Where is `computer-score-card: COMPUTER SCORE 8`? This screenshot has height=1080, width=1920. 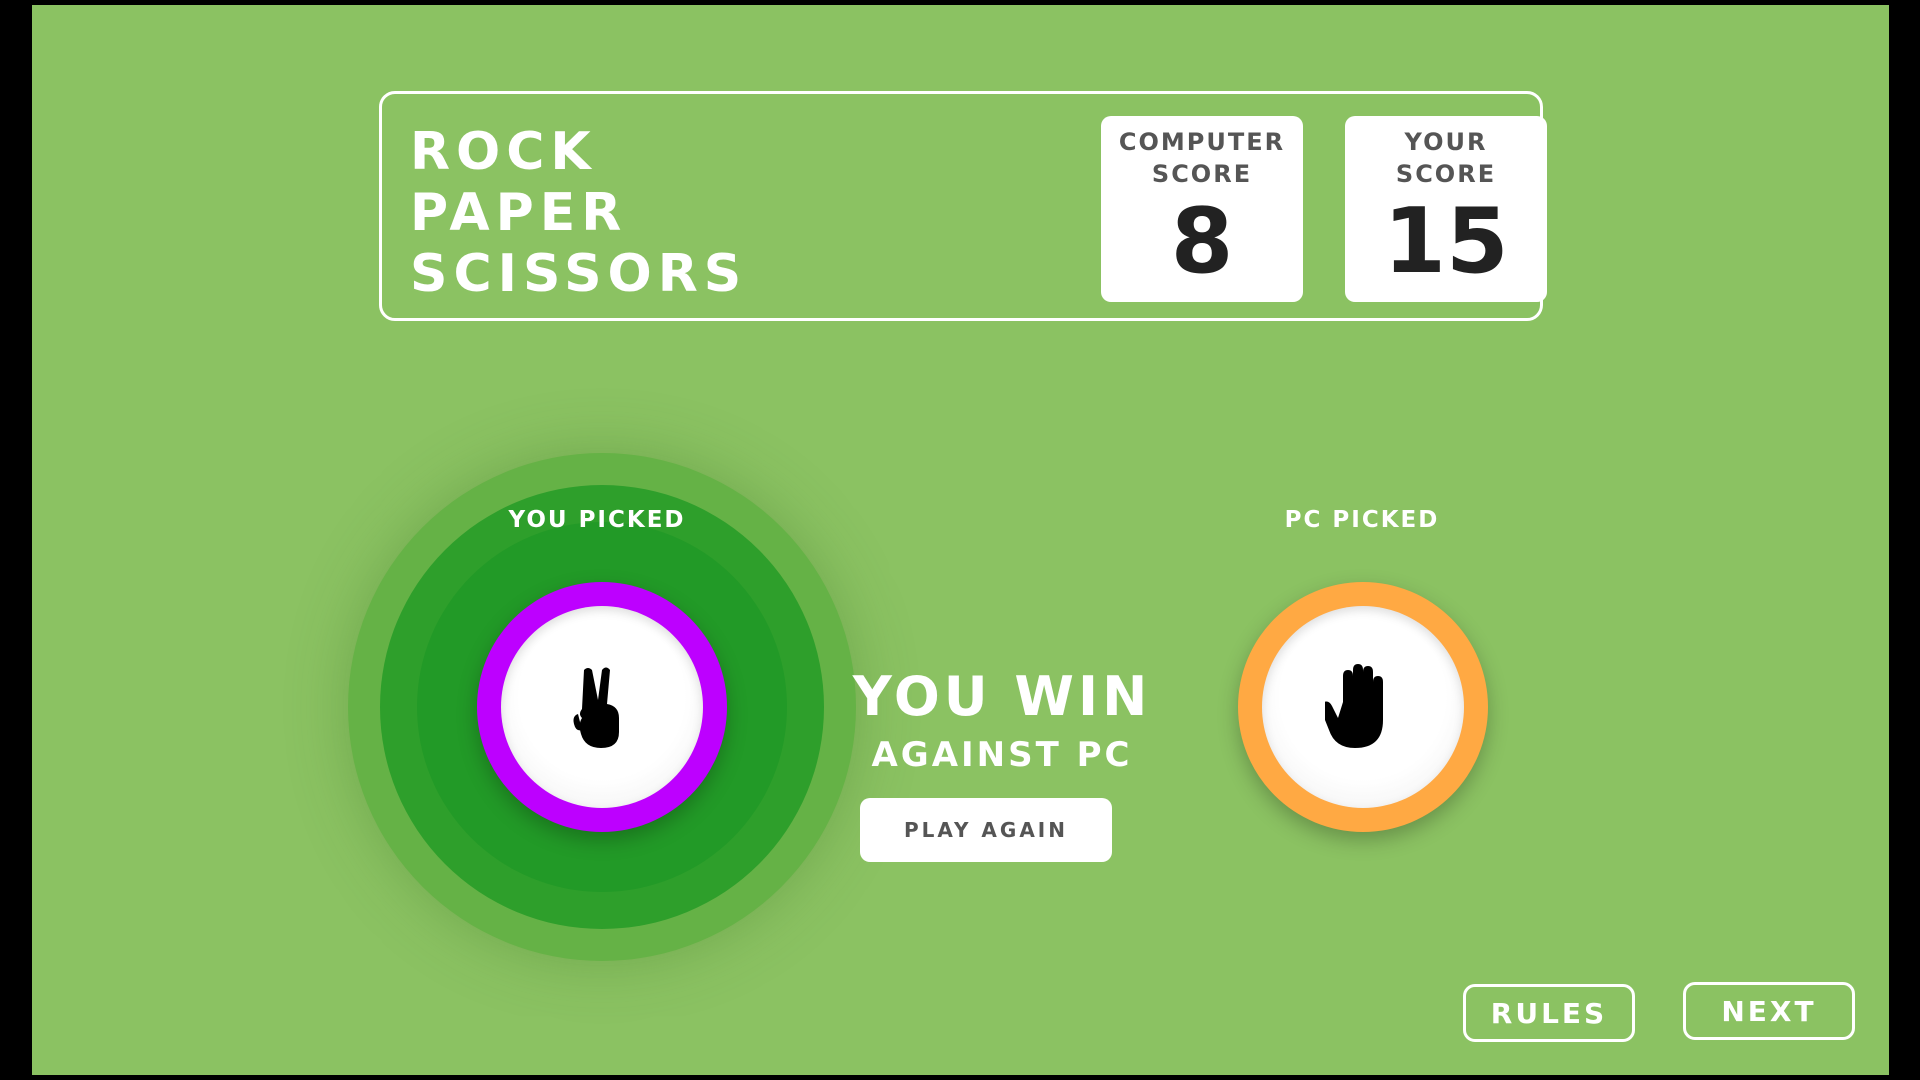
computer-score-card: COMPUTER SCORE 8 is located at coordinates (1202, 209).